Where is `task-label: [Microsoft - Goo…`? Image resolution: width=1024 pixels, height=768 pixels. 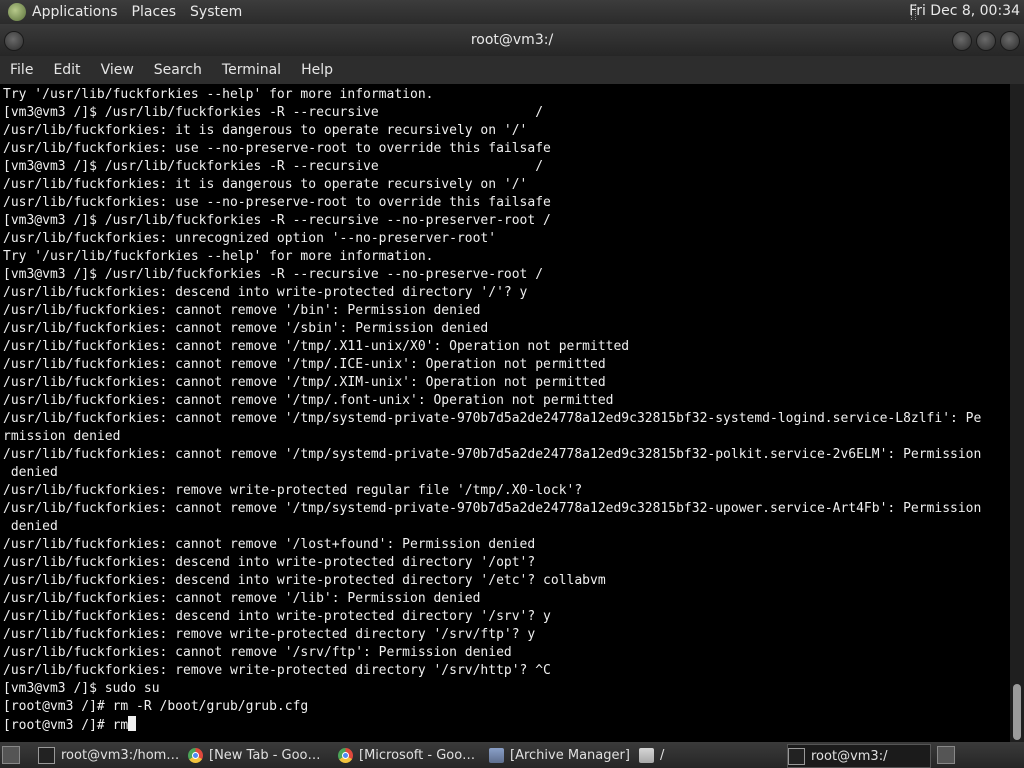
task-label: [Microsoft - Goo… is located at coordinates (417, 755).